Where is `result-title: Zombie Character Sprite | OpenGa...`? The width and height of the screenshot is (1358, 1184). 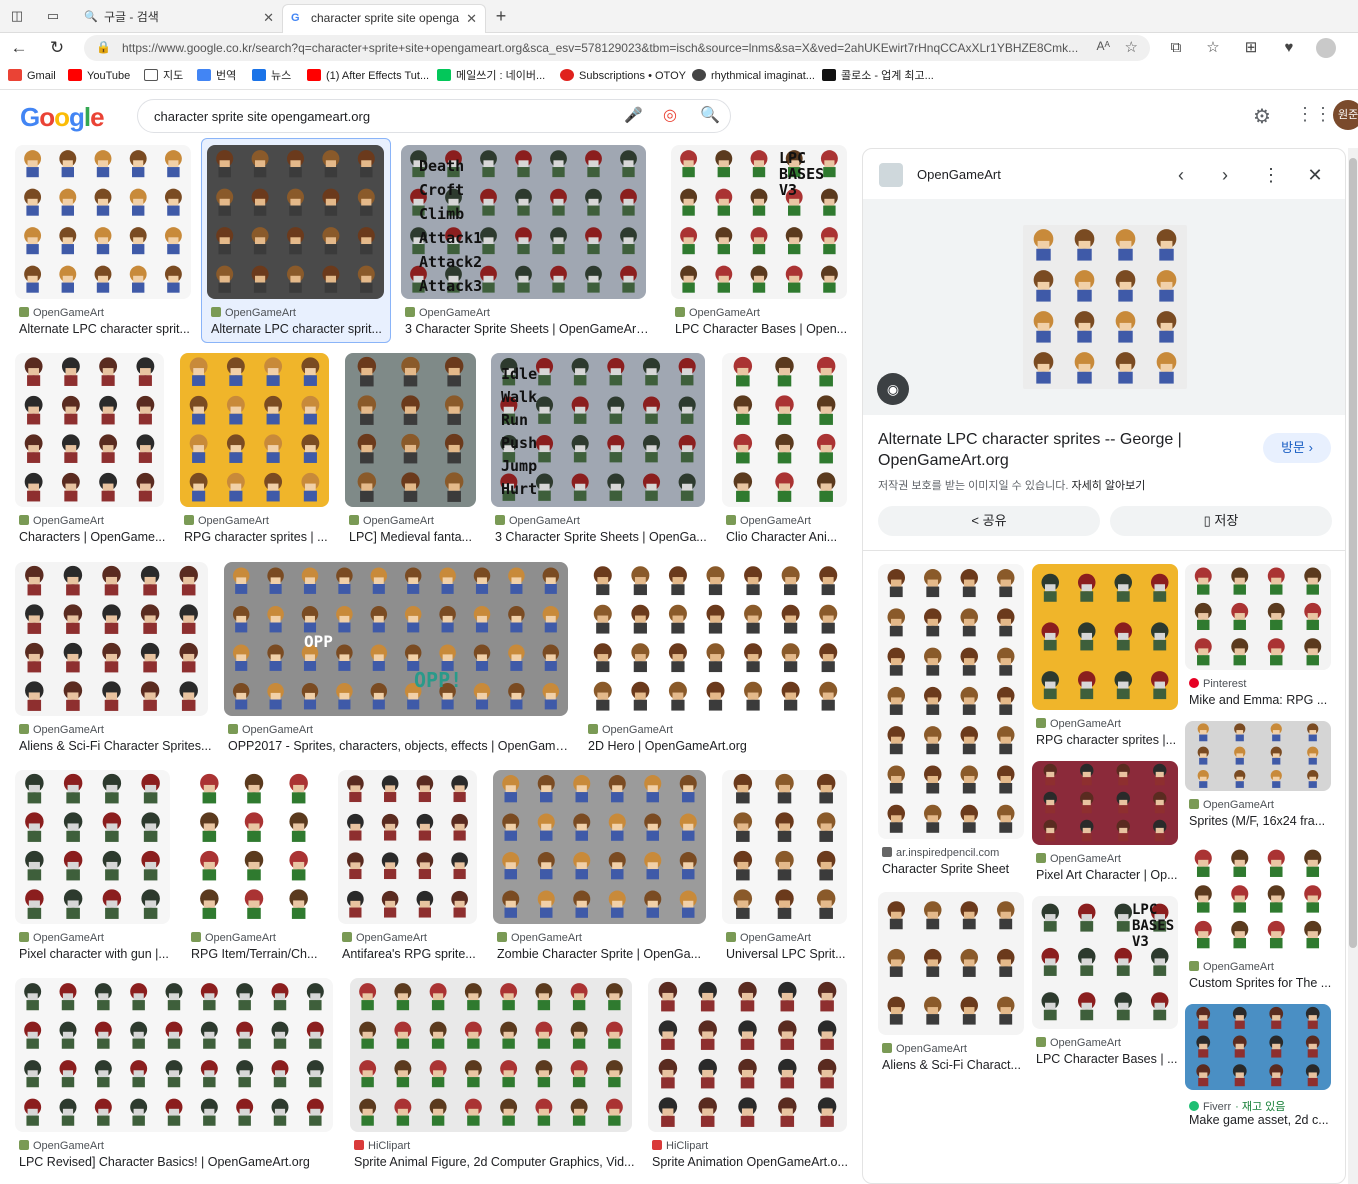 result-title: Zombie Character Sprite | OpenGa... is located at coordinates (603, 954).